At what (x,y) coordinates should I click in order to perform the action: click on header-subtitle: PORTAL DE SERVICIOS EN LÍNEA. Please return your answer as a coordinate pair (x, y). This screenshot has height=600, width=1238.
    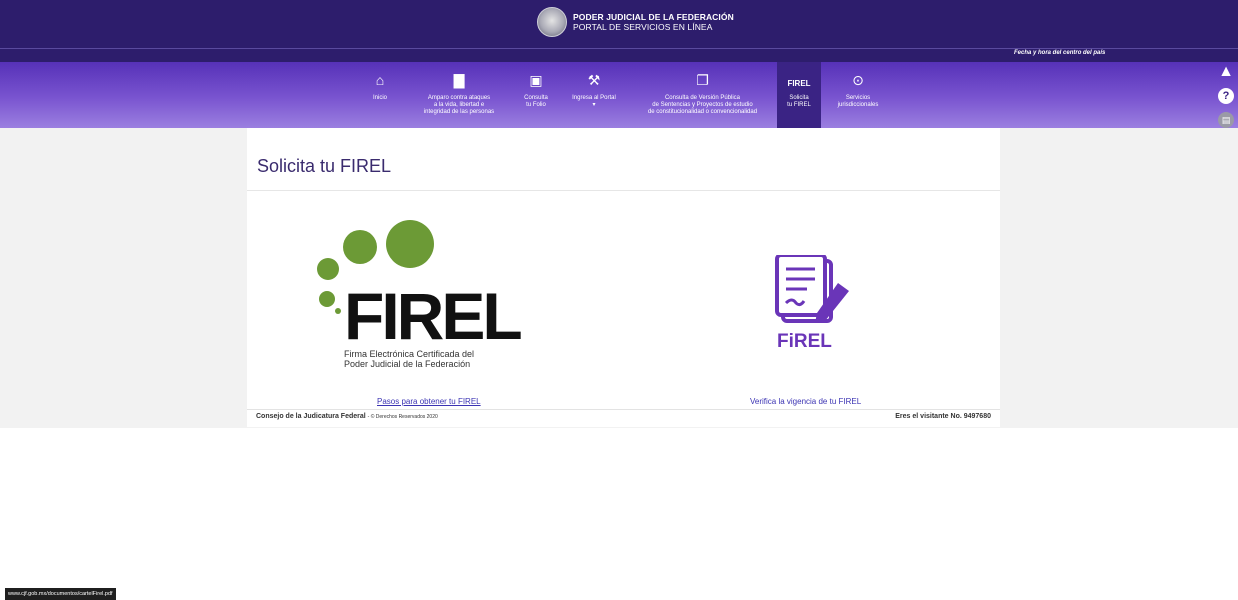
    Looking at the image, I should click on (643, 27).